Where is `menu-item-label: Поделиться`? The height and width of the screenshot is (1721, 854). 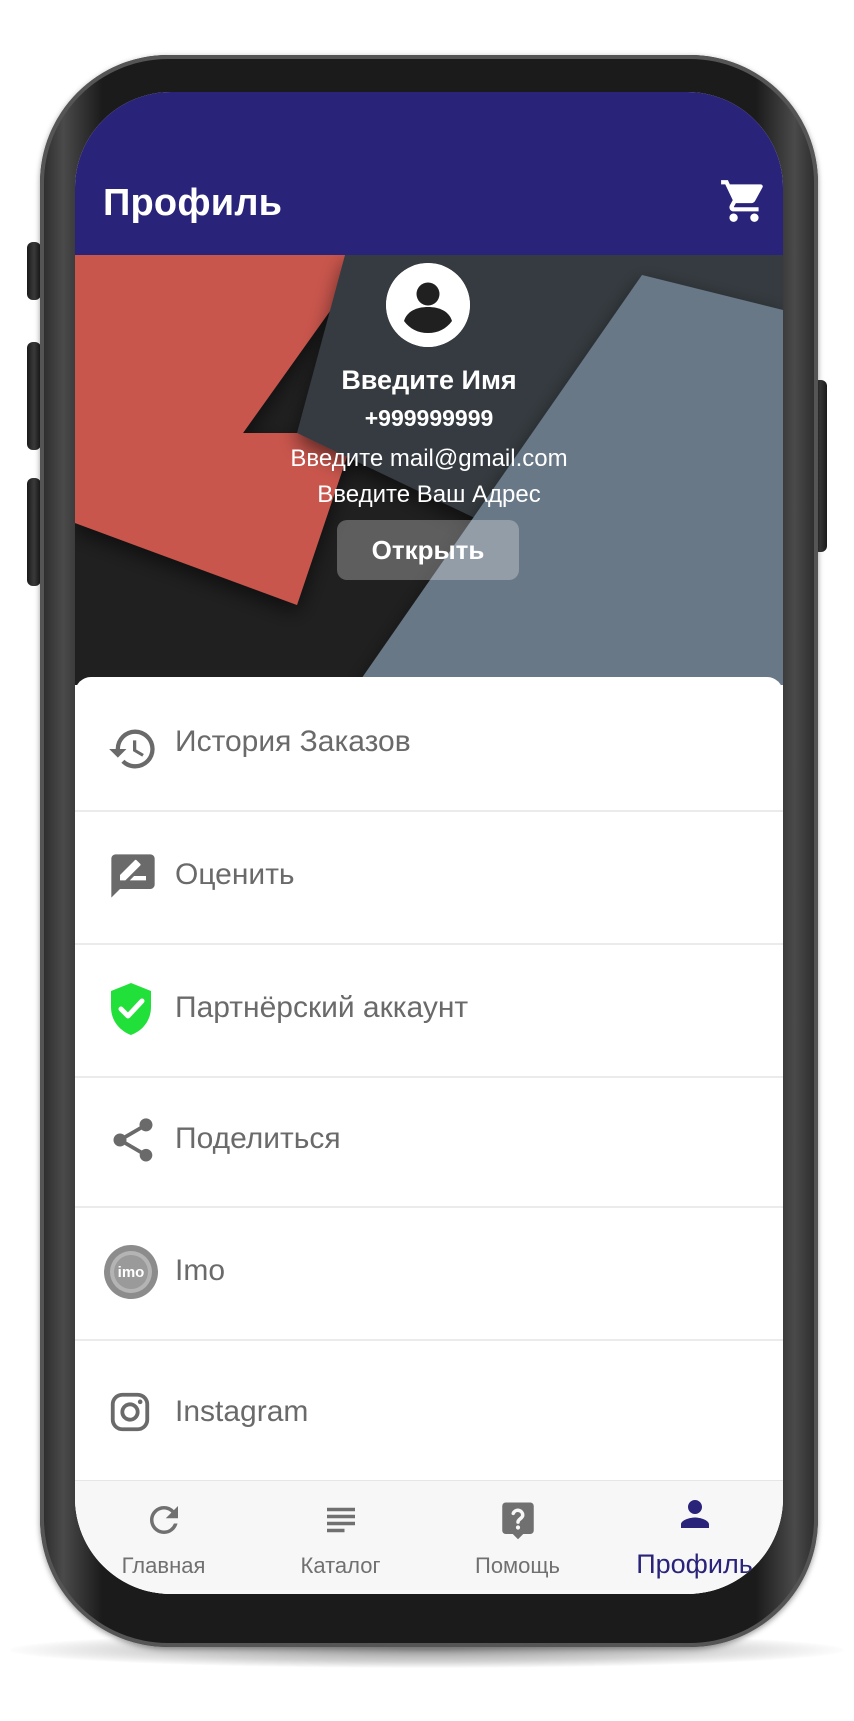 menu-item-label: Поделиться is located at coordinates (258, 1138).